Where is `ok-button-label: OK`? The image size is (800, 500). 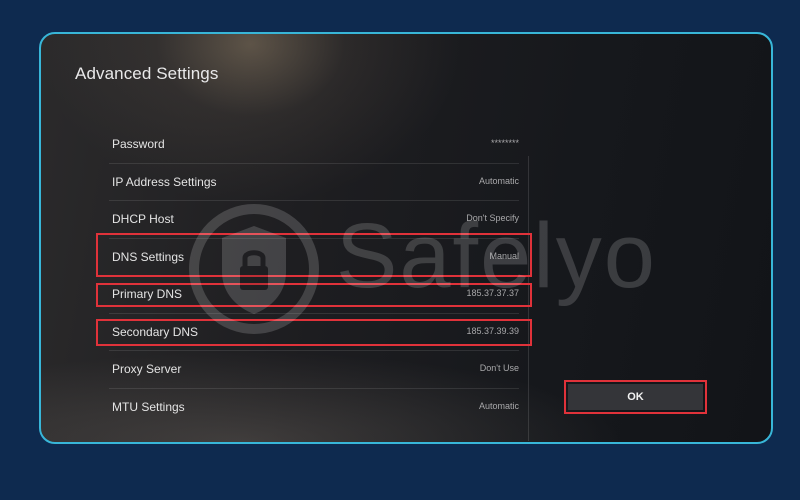
ok-button-label: OK is located at coordinates (635, 397).